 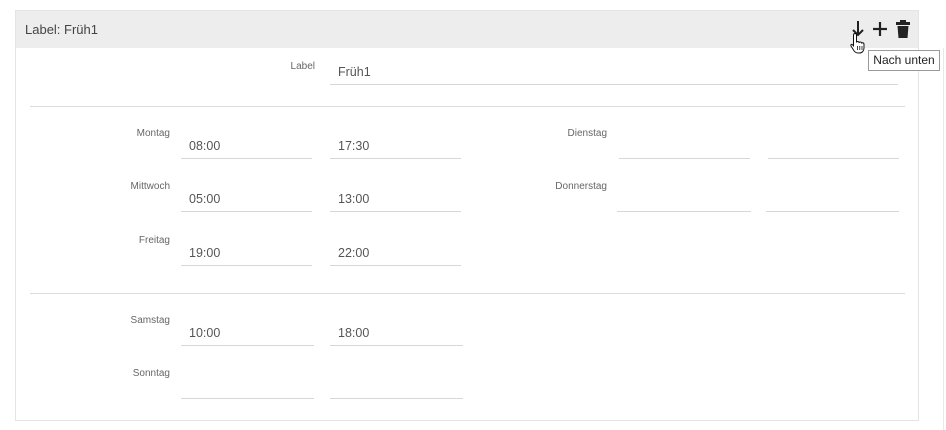 What do you see at coordinates (150, 186) in the screenshot?
I see `day-label-mittwoch: Mittwoch` at bounding box center [150, 186].